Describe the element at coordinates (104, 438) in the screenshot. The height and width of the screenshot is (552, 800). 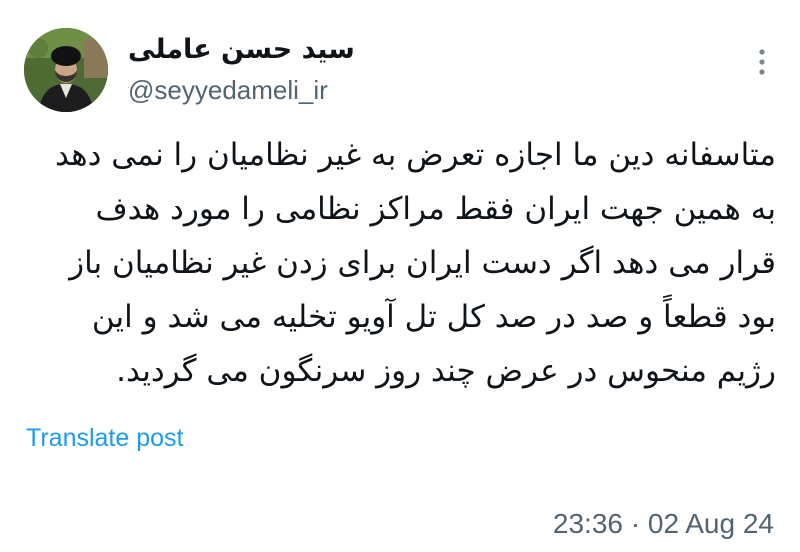
I see `translate-post-link: Translate post` at that location.